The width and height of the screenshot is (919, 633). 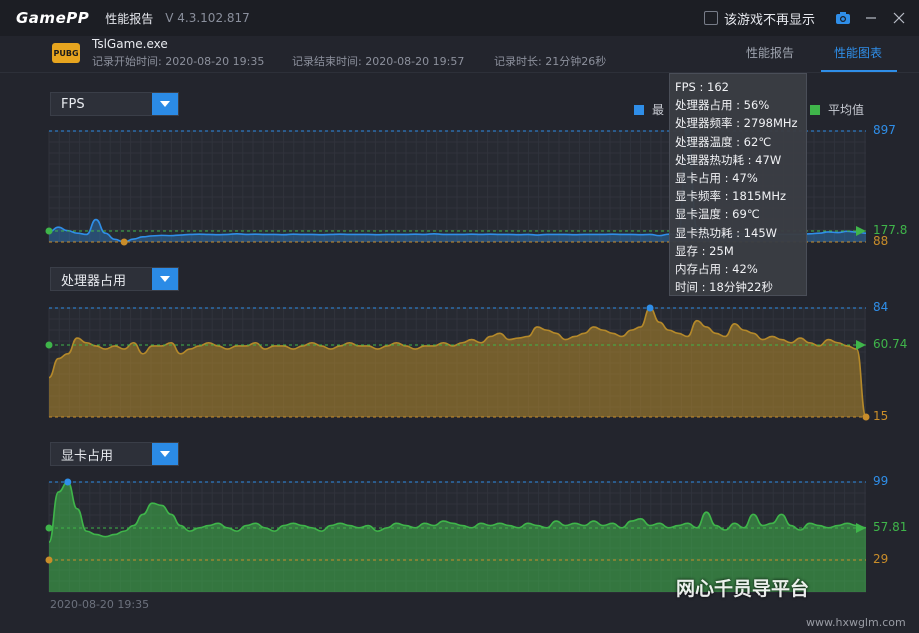 I want to click on max-value-label: 99, so click(x=881, y=481).